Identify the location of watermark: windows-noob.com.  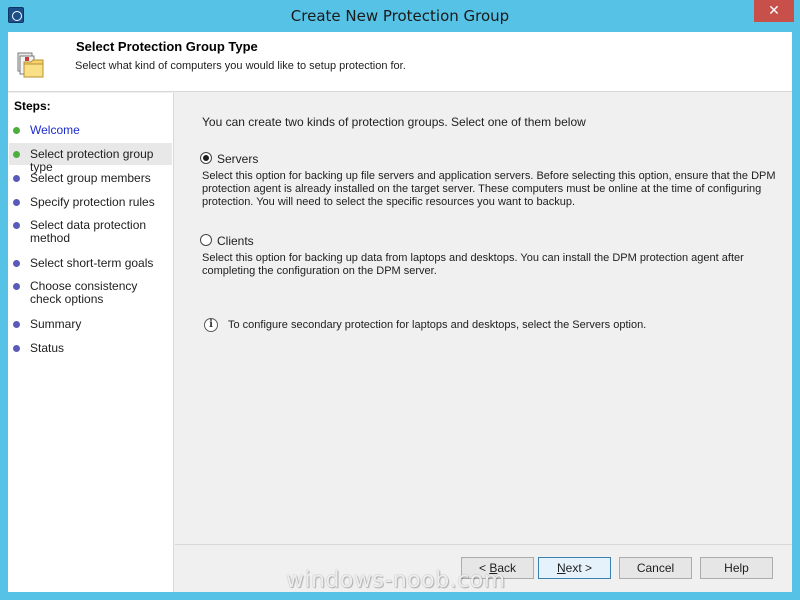
(396, 580).